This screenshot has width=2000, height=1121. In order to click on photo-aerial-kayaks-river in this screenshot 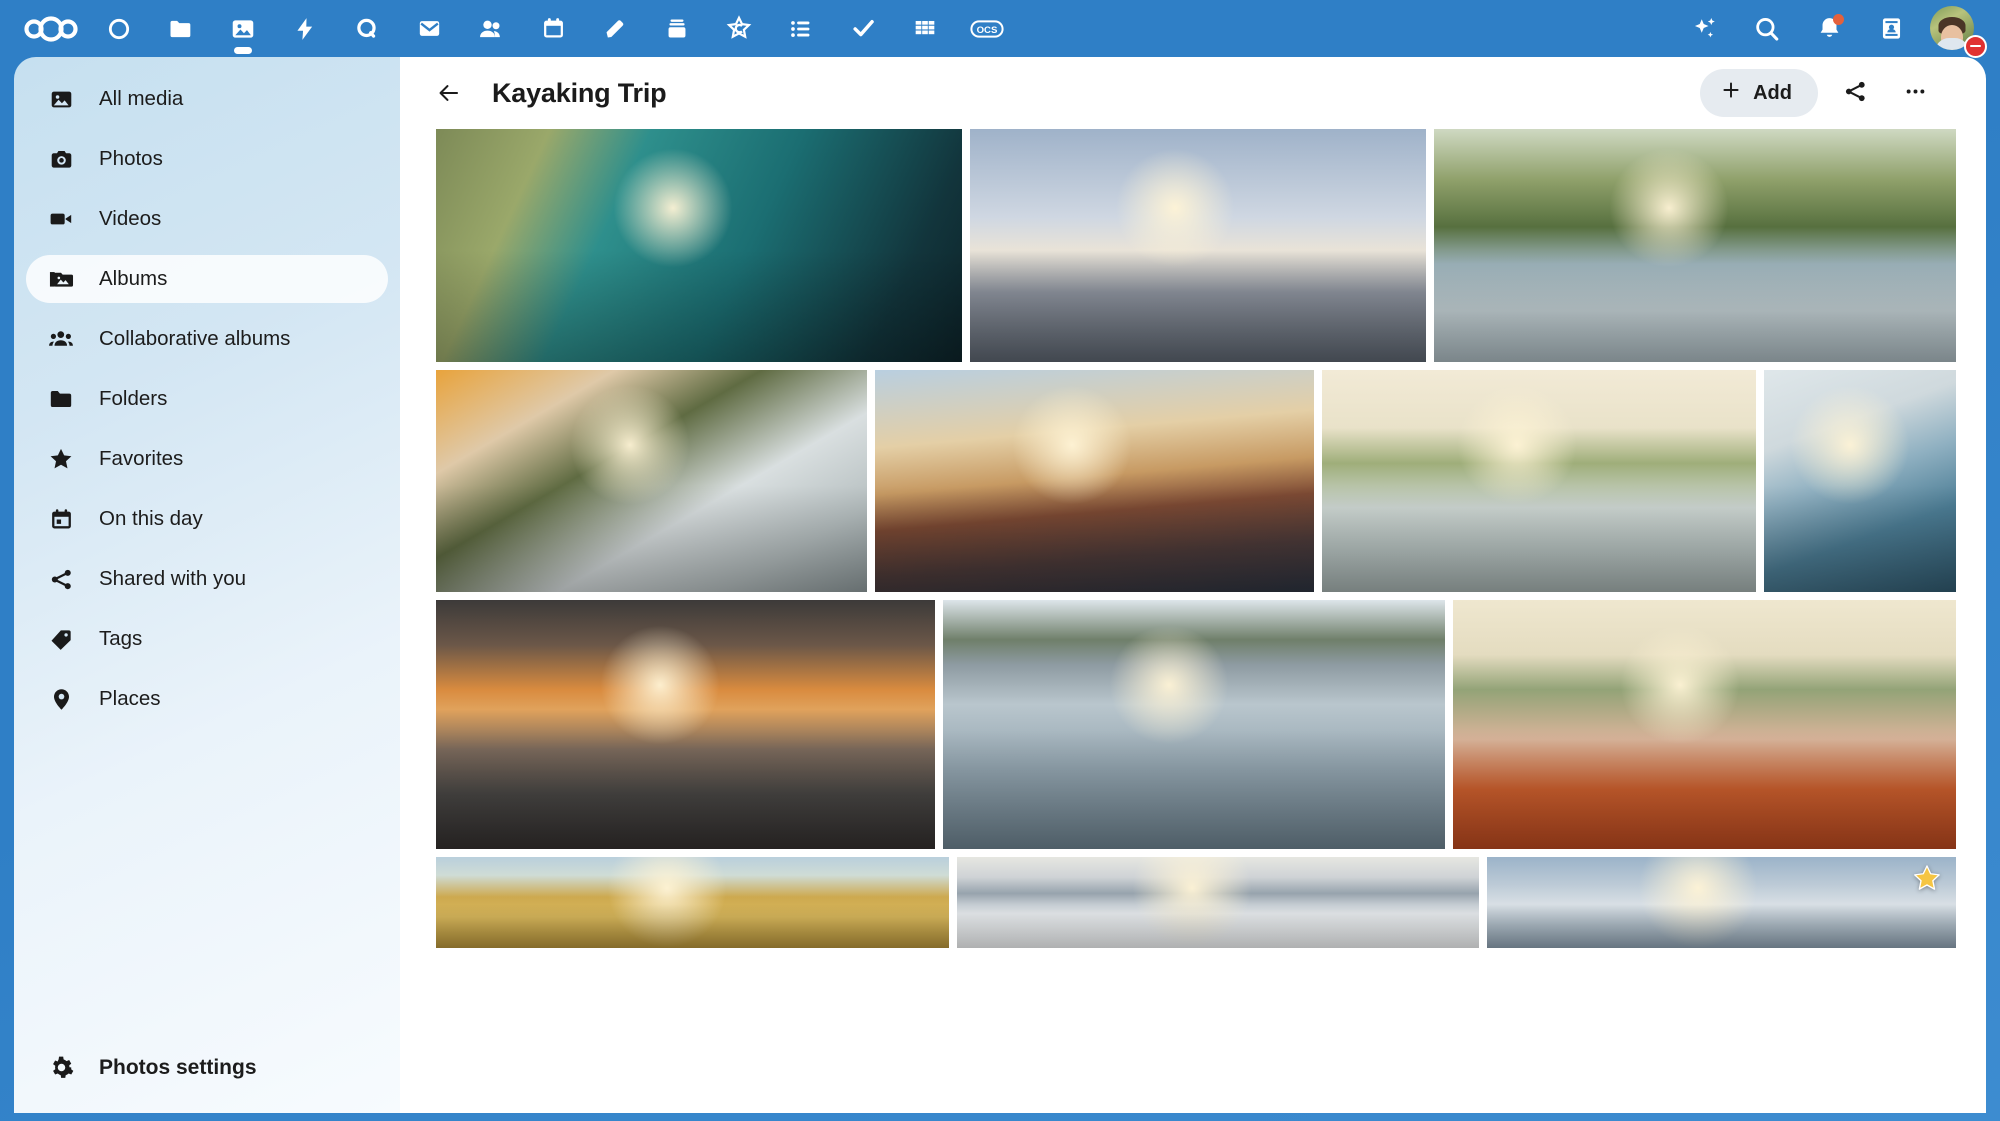, I will do `click(699, 245)`.